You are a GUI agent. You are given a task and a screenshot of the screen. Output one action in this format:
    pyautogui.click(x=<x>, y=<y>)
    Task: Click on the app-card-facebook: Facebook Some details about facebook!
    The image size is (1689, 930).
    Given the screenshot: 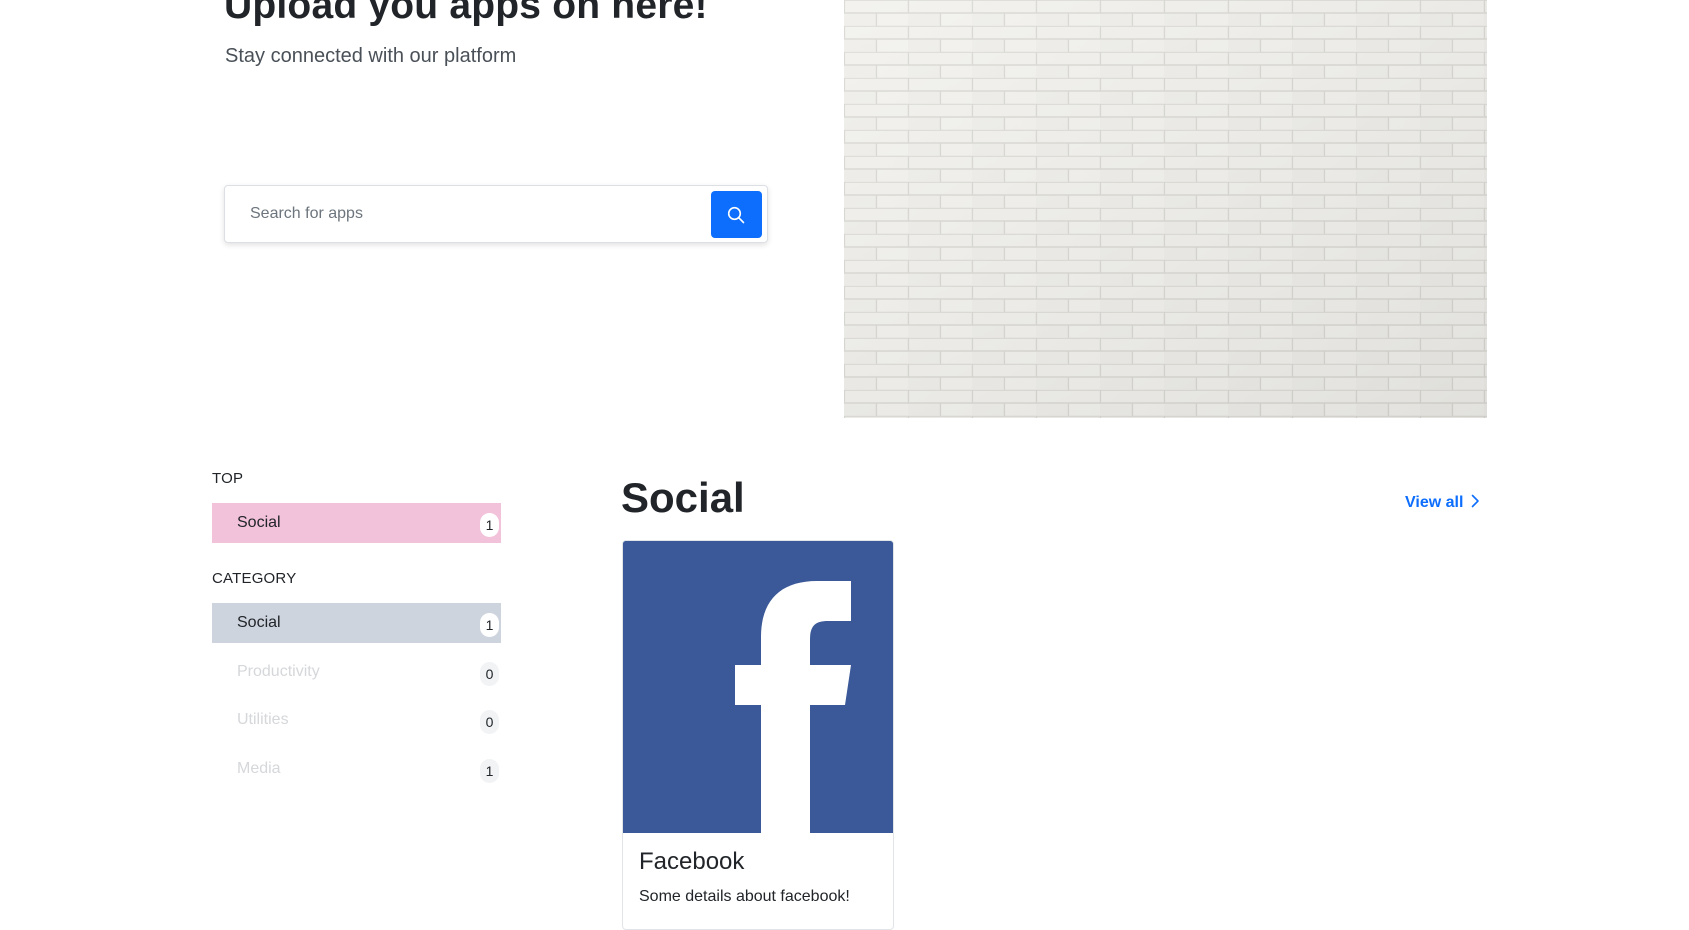 What is the action you would take?
    pyautogui.click(x=758, y=735)
    